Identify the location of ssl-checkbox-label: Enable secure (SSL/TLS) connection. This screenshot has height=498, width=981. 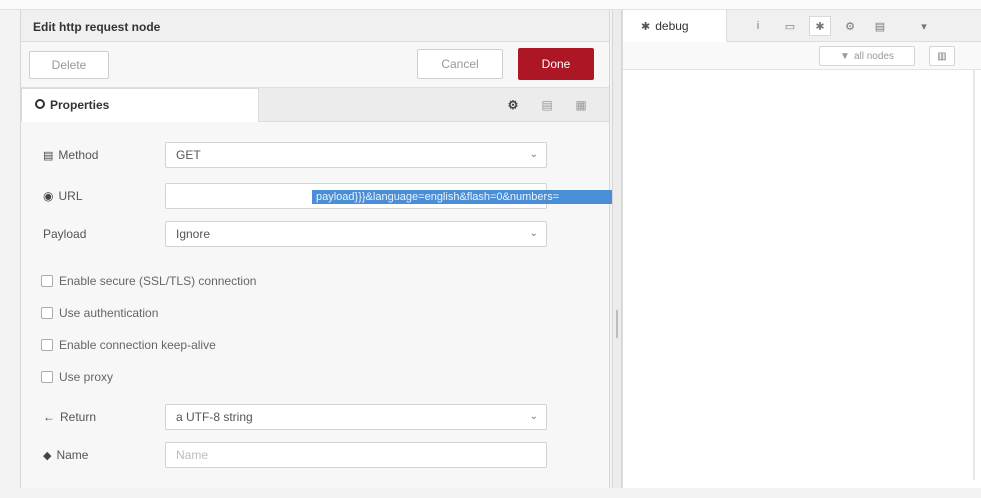
(158, 281).